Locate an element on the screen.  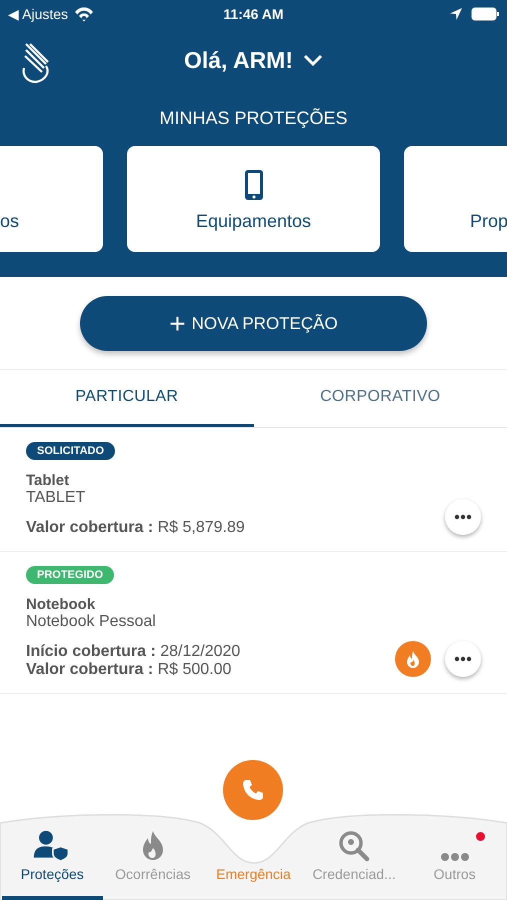
tab-bar-label: Outros is located at coordinates (455, 874).